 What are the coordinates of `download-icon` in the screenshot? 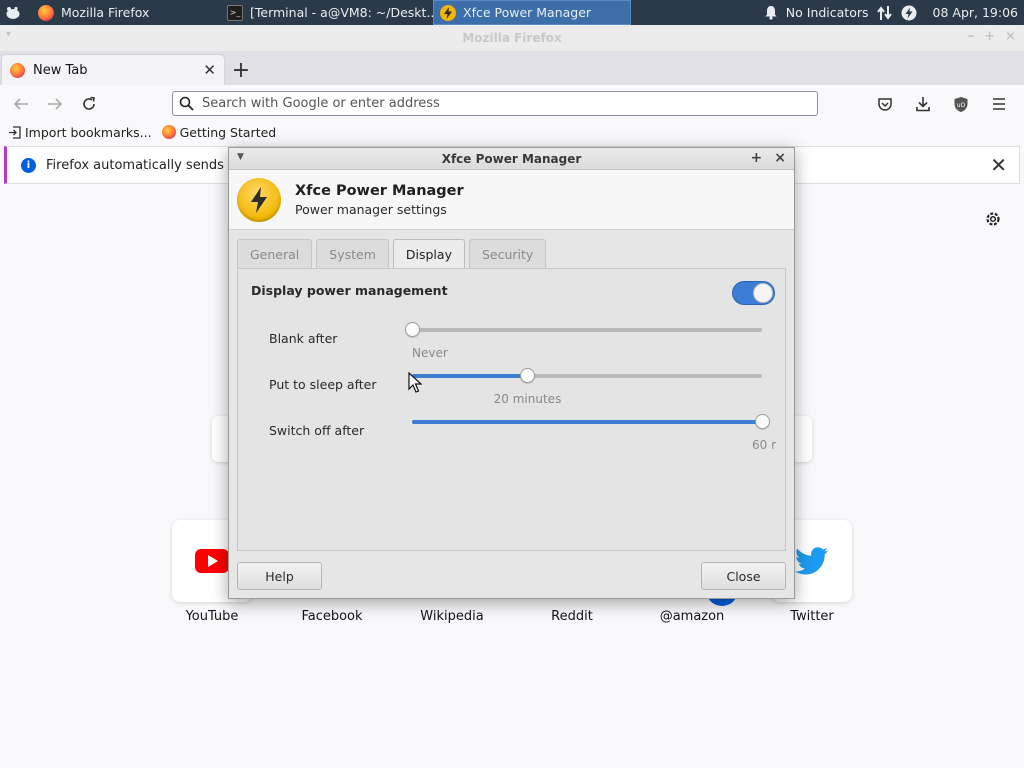 It's located at (923, 104).